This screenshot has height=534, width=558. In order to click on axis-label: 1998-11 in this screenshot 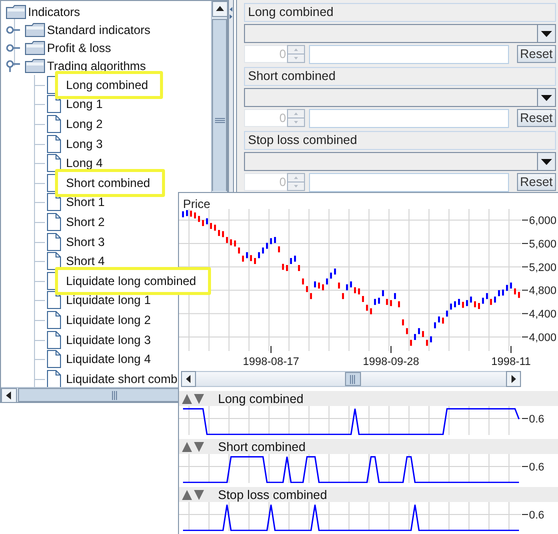, I will do `click(511, 362)`.